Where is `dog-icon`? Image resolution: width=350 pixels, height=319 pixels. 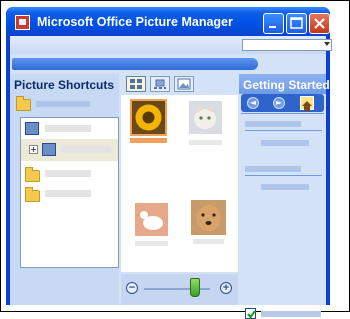
dog-icon is located at coordinates (208, 217).